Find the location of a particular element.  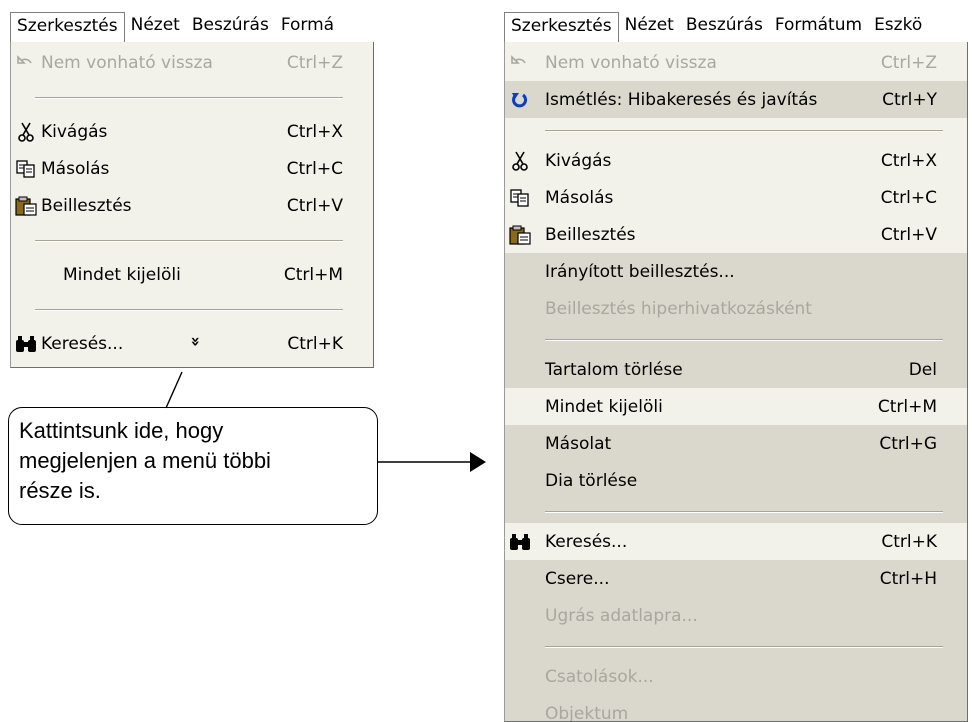

callout-pointer-line is located at coordinates (174, 390).